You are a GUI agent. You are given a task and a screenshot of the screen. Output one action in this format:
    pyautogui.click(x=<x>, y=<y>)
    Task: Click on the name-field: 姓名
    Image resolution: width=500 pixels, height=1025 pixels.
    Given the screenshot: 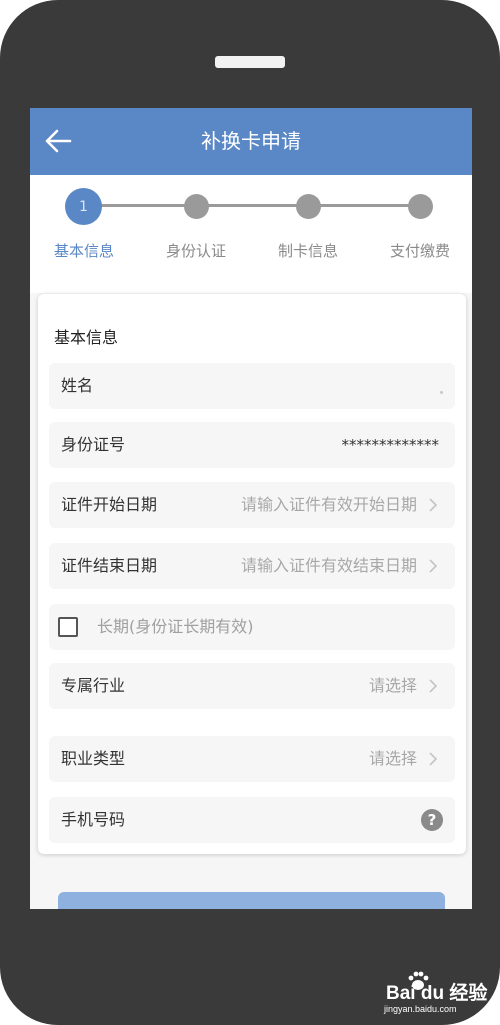 What is the action you would take?
    pyautogui.click(x=252, y=386)
    